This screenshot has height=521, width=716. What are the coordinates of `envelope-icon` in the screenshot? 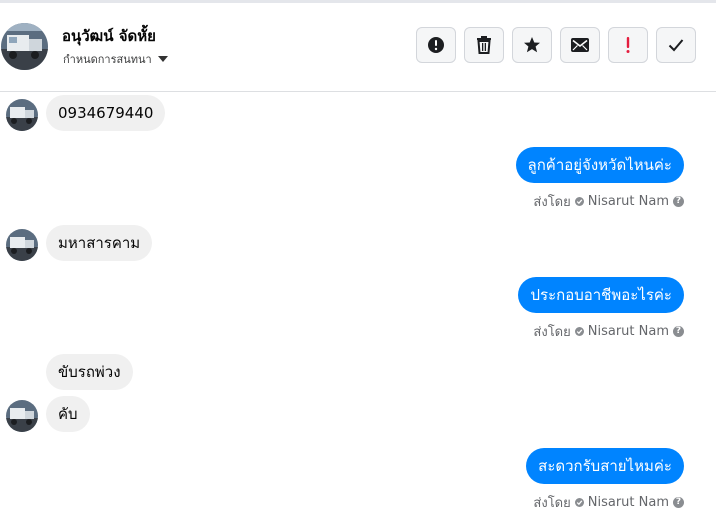 It's located at (580, 45).